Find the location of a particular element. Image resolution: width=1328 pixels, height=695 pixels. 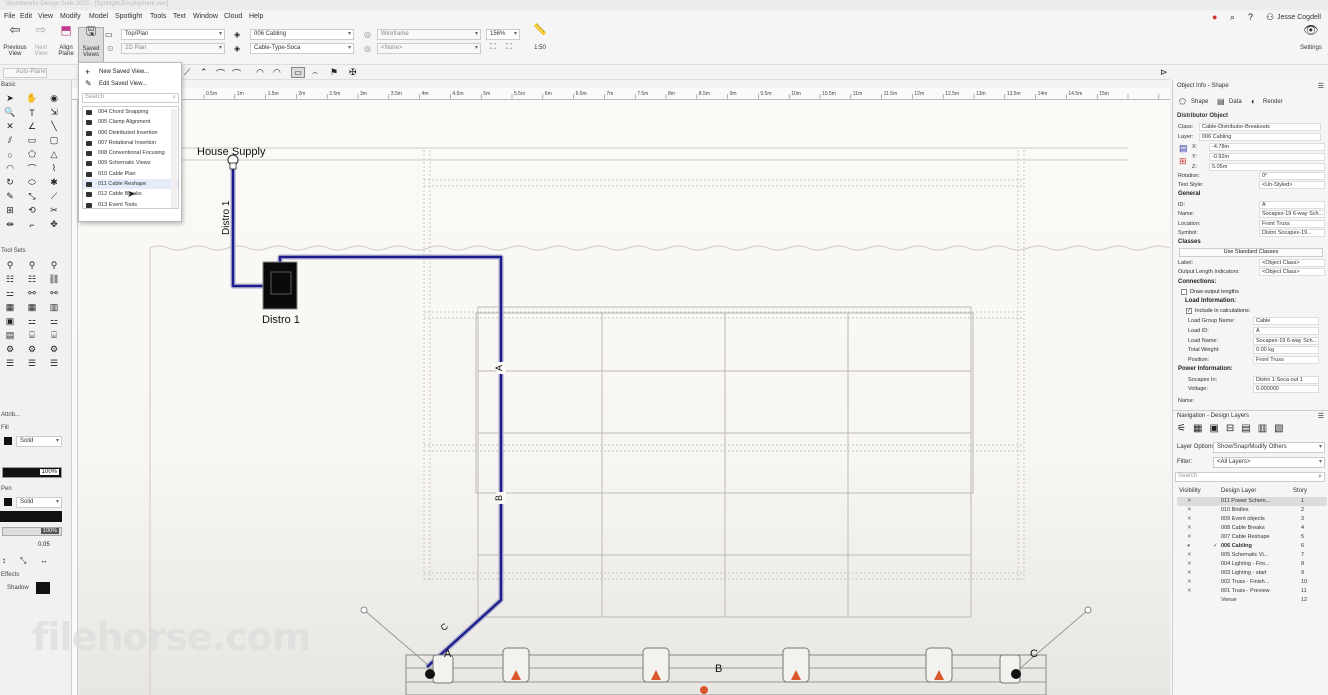

saved-view-item: 005 Clamp Alignment is located at coordinates (130, 122).